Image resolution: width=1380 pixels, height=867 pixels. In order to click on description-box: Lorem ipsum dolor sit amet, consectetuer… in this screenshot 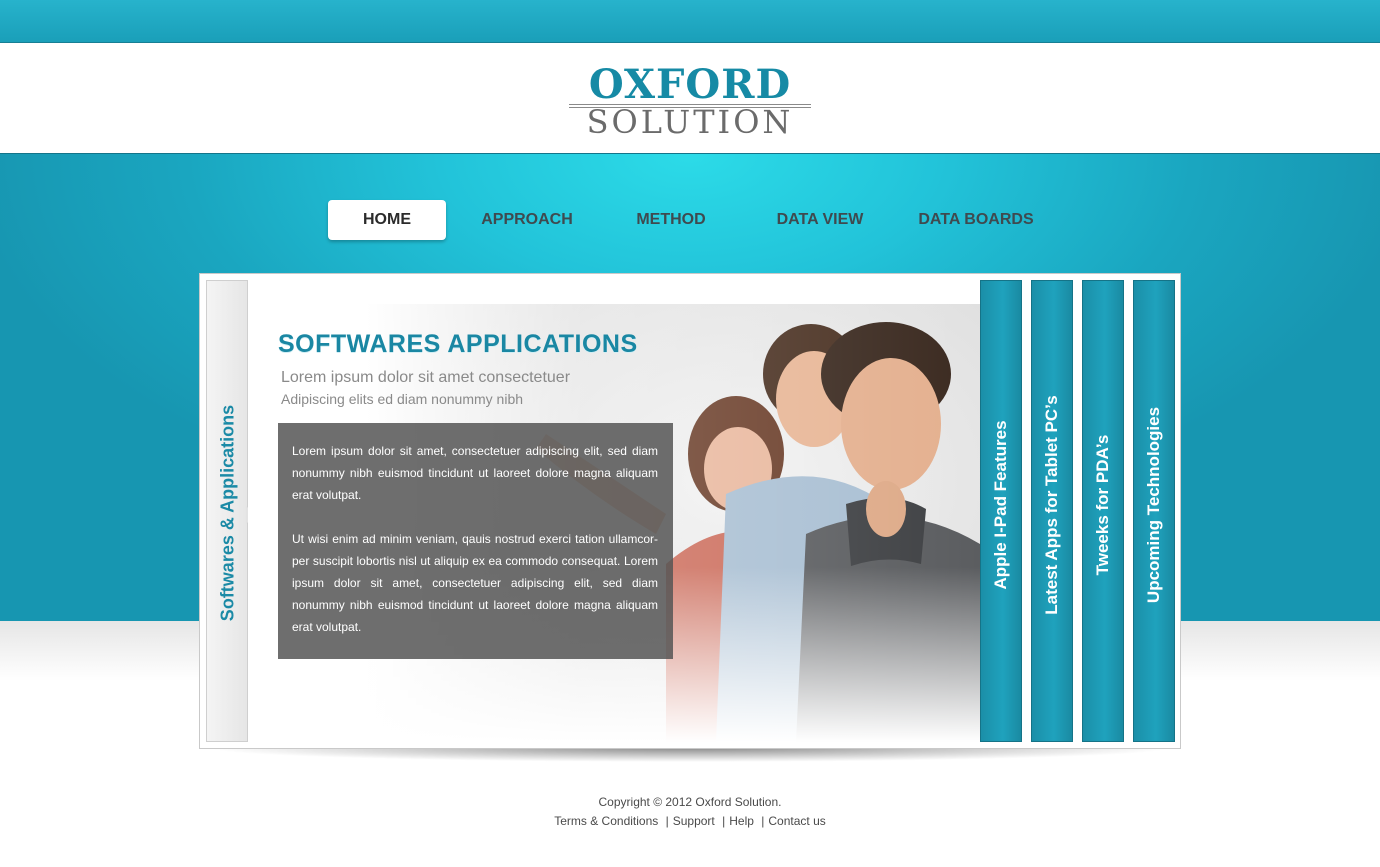, I will do `click(475, 541)`.